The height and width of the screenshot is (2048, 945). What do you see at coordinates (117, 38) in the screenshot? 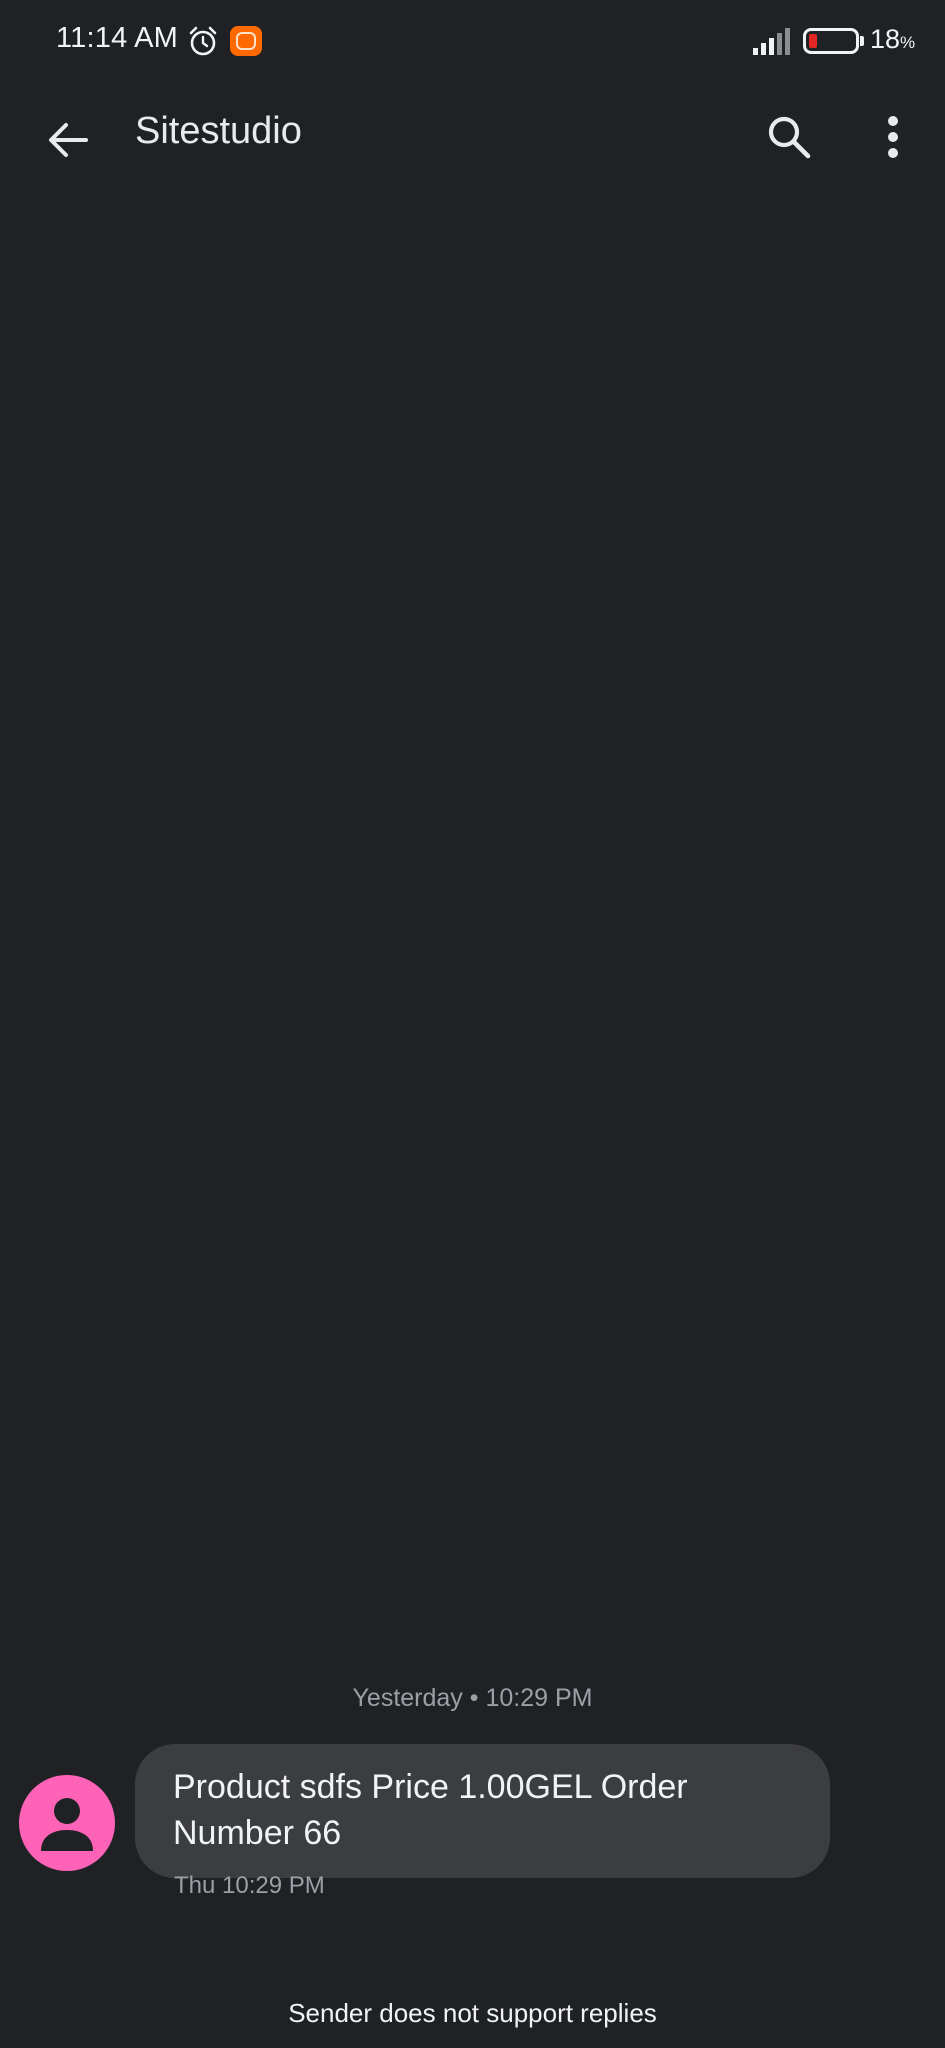
I see `status-time: 11:14 AM` at bounding box center [117, 38].